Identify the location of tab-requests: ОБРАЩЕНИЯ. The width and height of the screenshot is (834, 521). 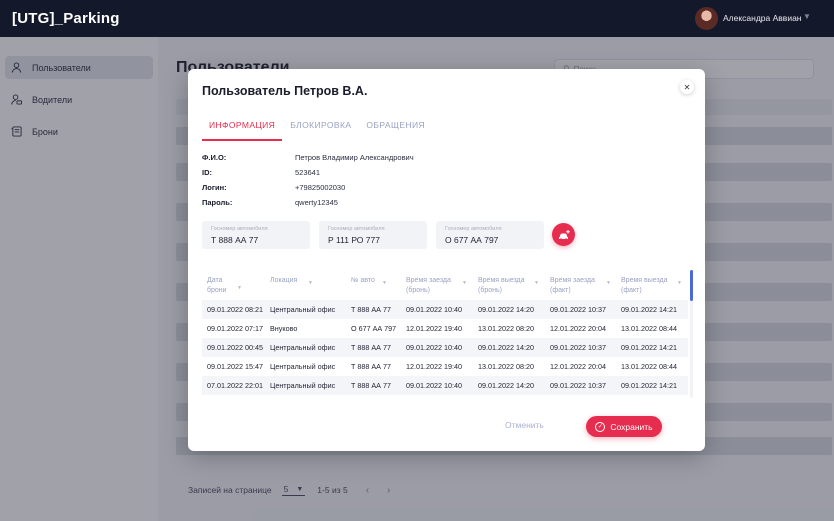
(395, 130).